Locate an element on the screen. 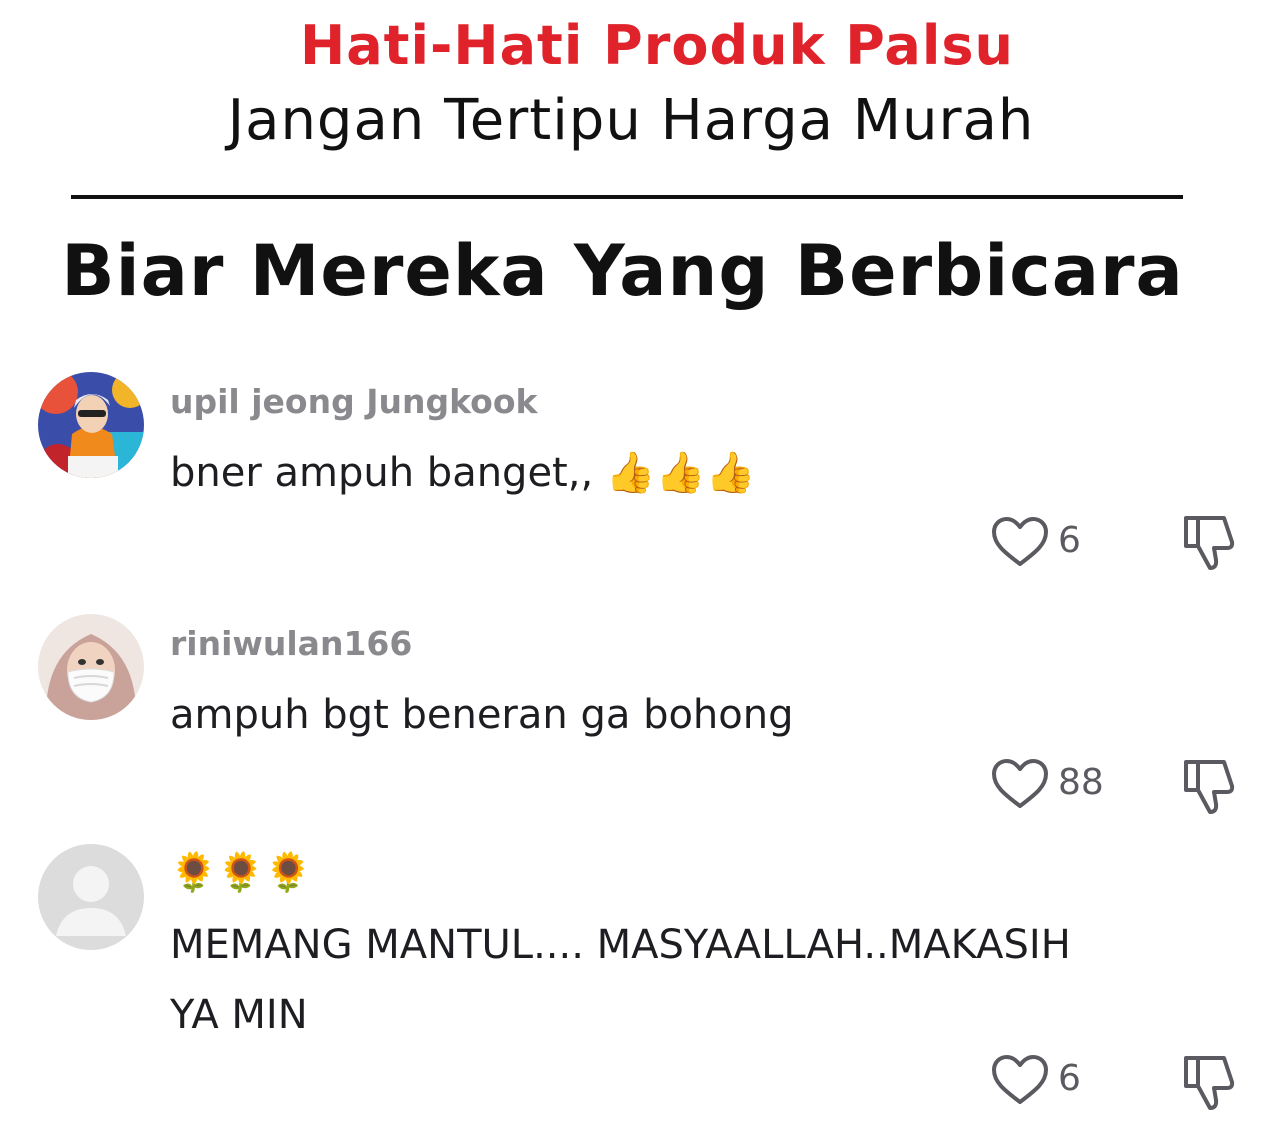 The image size is (1284, 1124). section-title: Biar Mereka Yang Berbicara is located at coordinates (622, 271).